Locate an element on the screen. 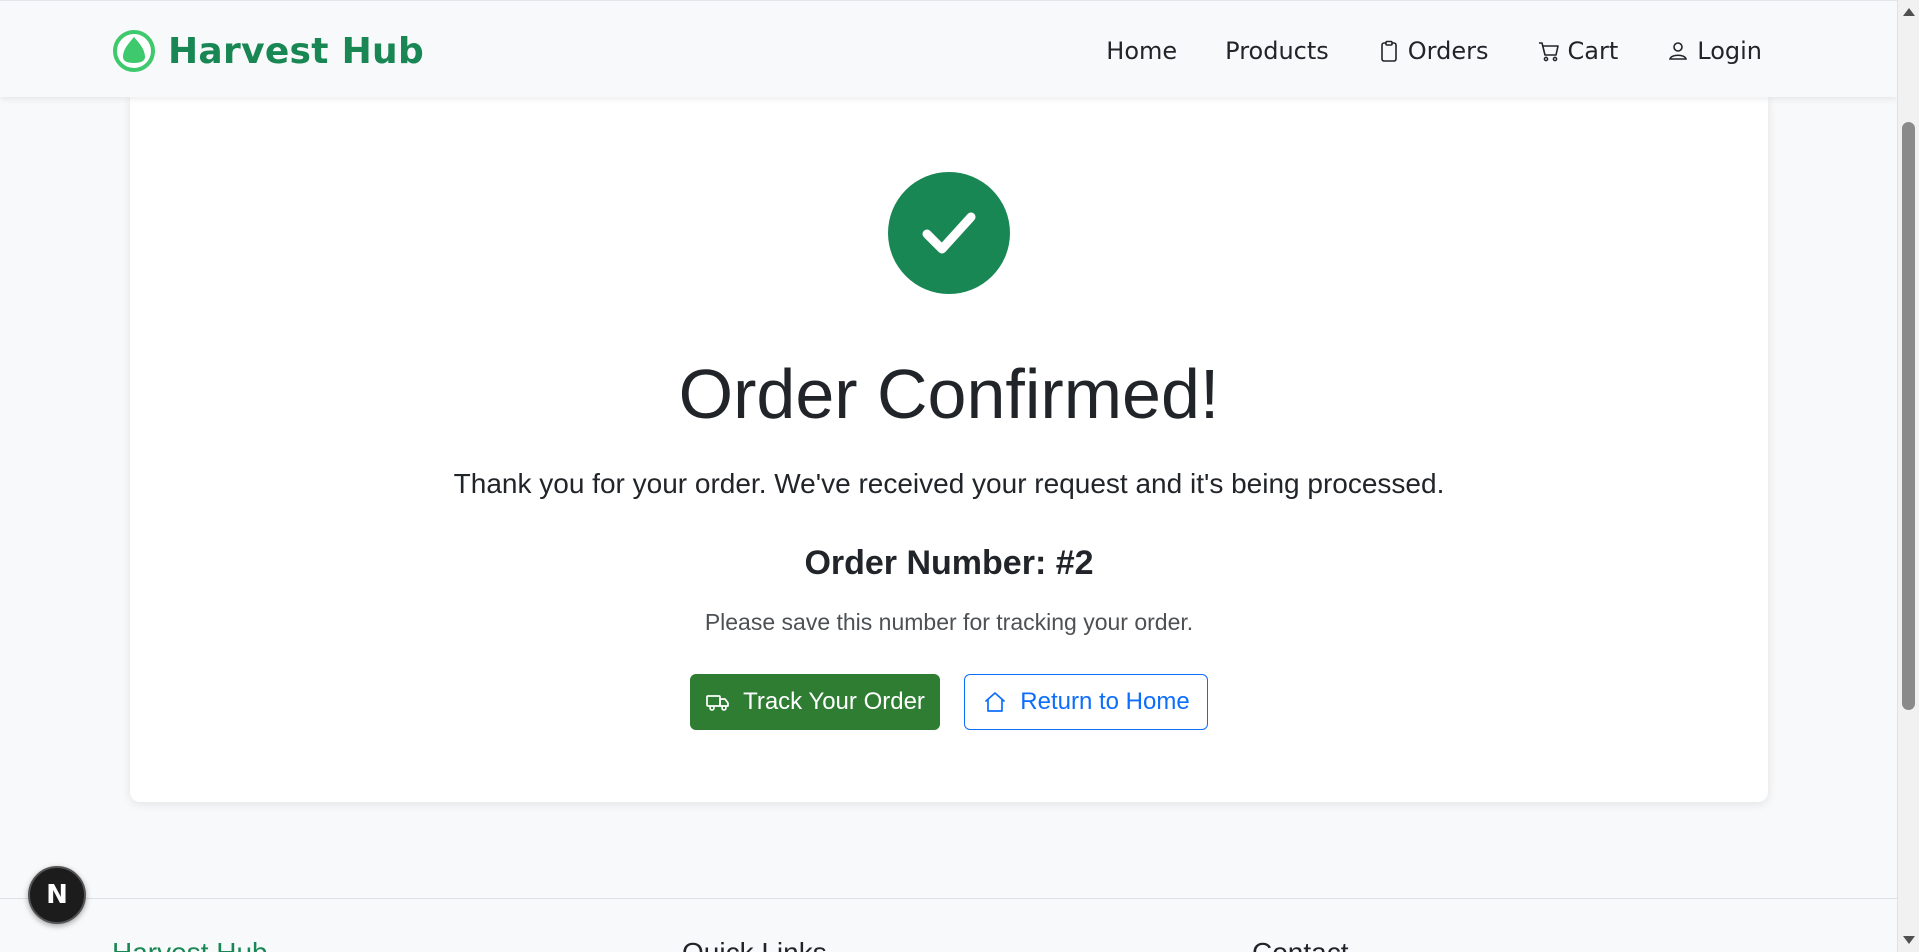  truck-icon is located at coordinates (717, 703).